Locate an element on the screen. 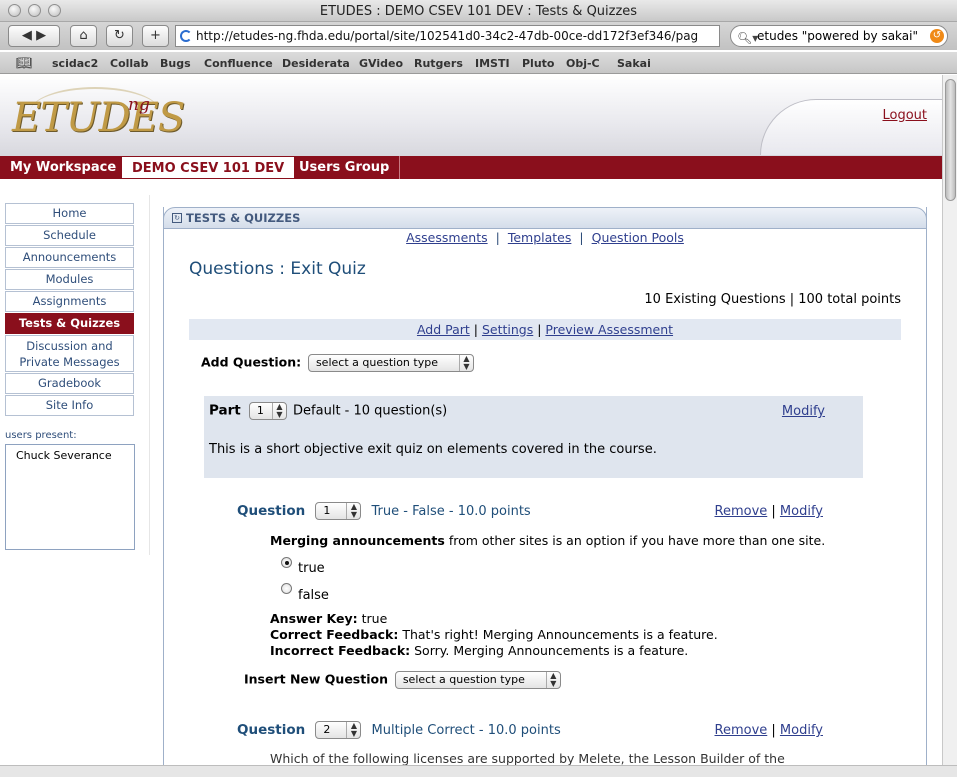 The image size is (957, 777). users-present-label: users present: is located at coordinates (41, 435).